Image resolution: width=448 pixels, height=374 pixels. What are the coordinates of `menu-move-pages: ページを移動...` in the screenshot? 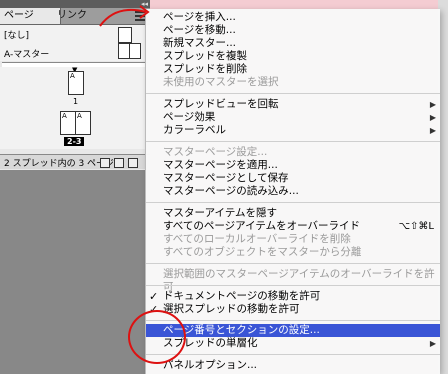 It's located at (293, 30).